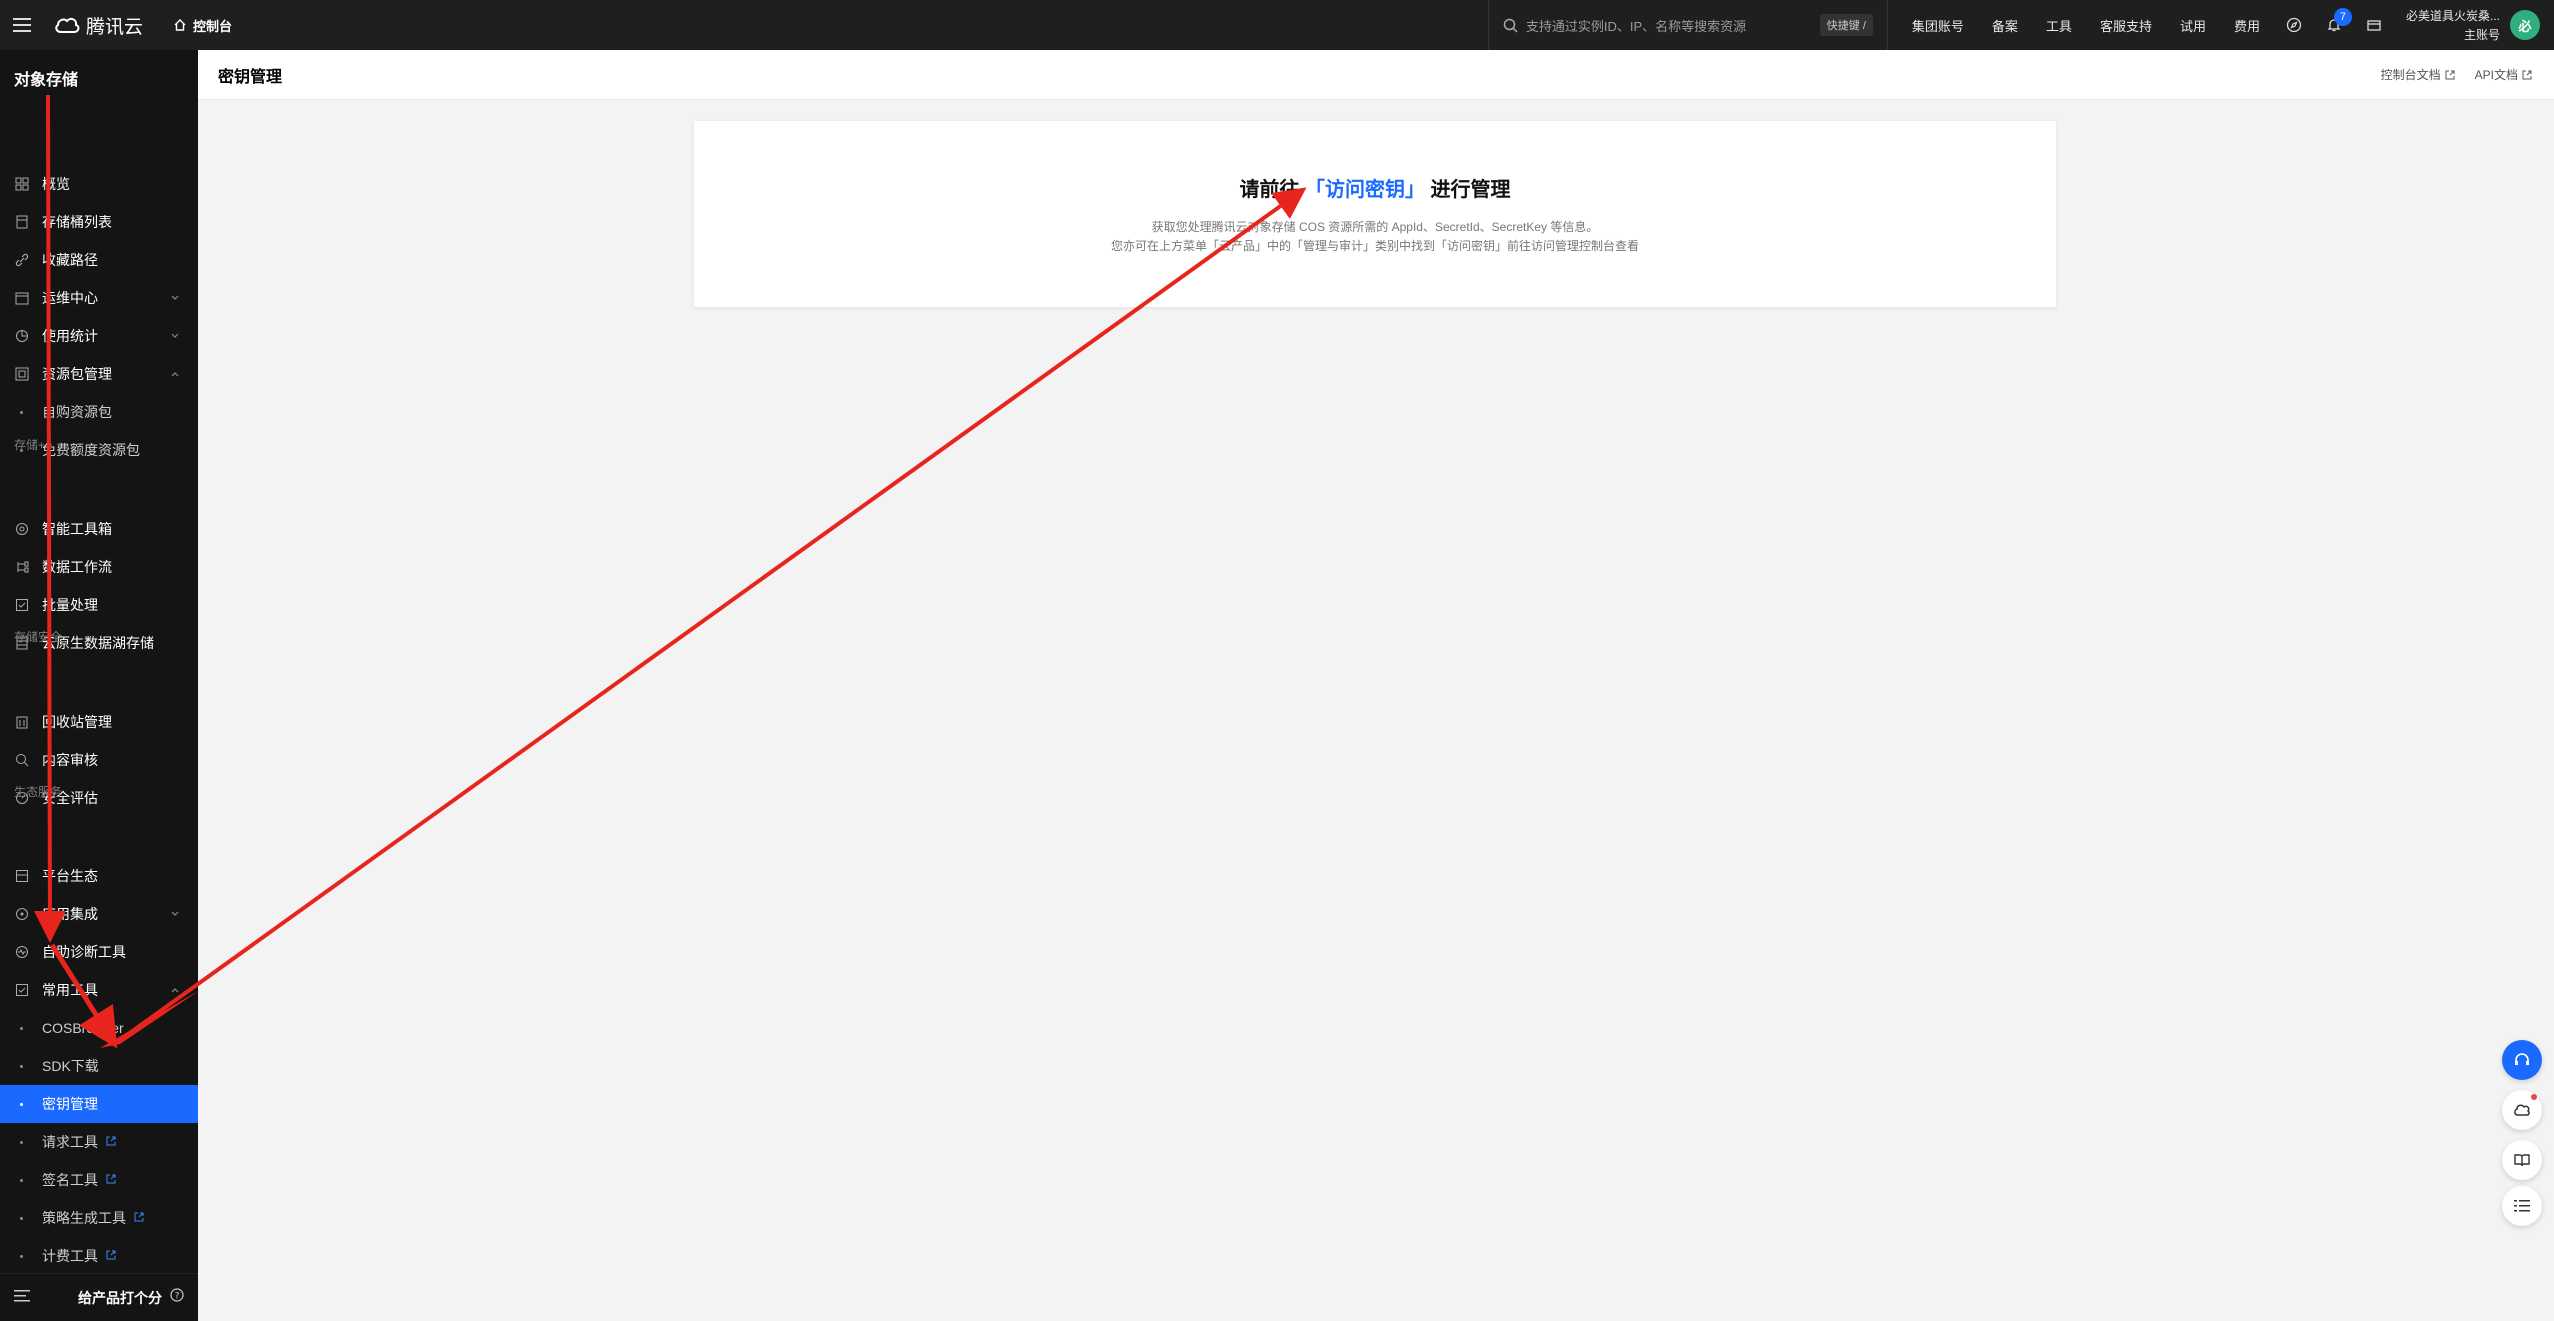 The image size is (2554, 1321). What do you see at coordinates (99, 760) in the screenshot?
I see `sidebar-item-content-audit: 内容审核` at bounding box center [99, 760].